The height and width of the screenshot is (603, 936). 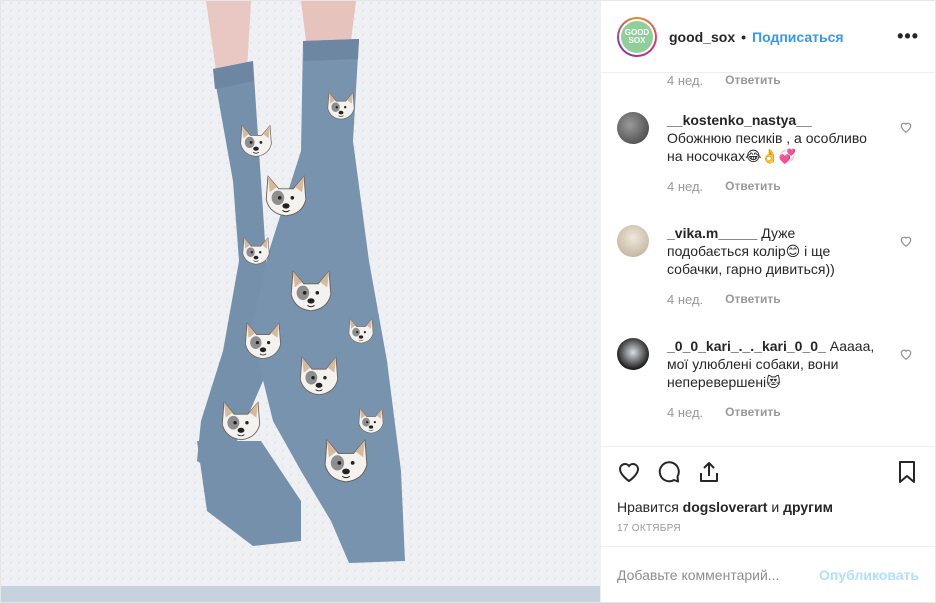 I want to click on avatar-inner: GOOD SOX, so click(x=637, y=36).